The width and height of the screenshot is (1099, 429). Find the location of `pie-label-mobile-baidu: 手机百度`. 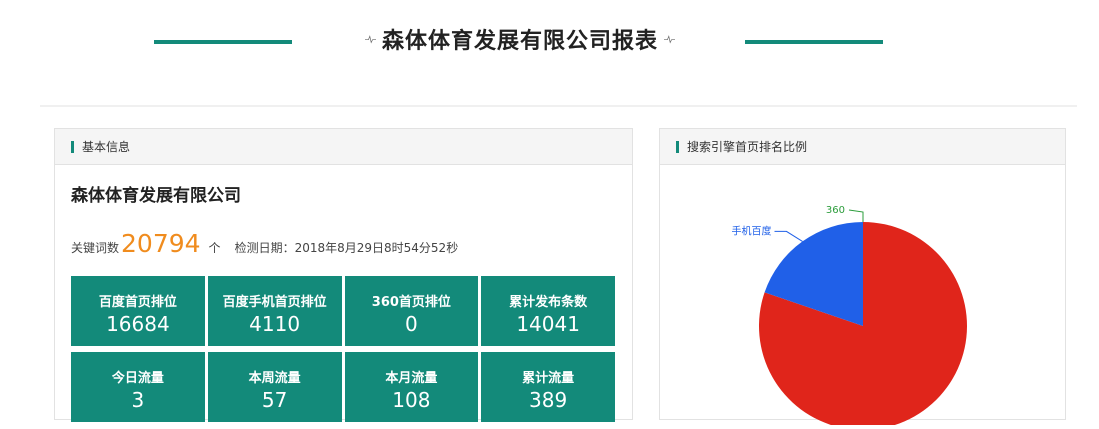

pie-label-mobile-baidu: 手机百度 is located at coordinates (751, 230).